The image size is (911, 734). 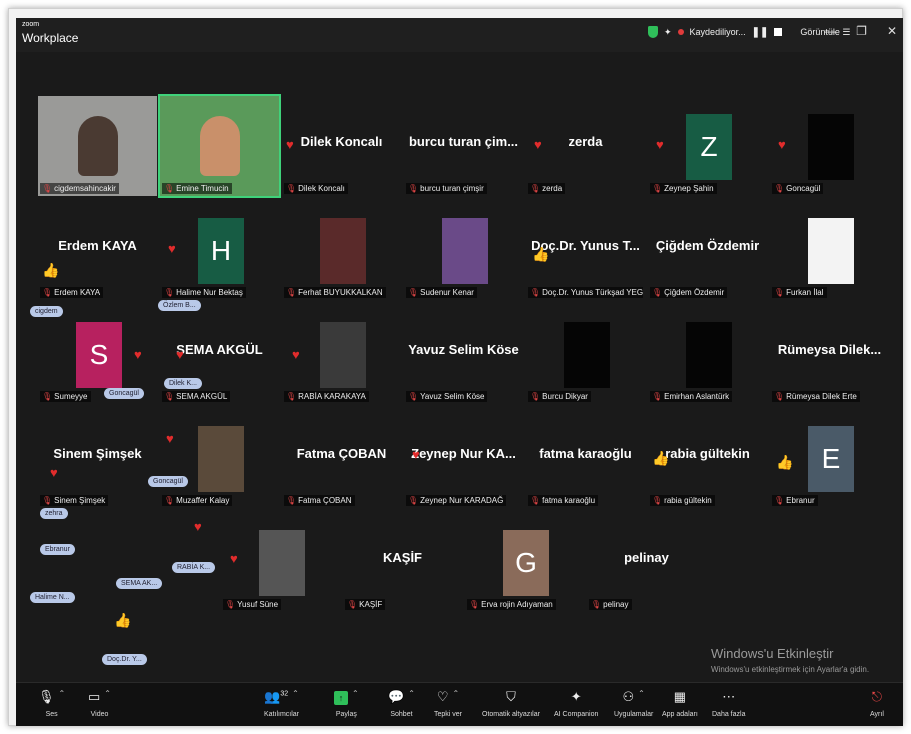 I want to click on participant-tile: Yavuz Selim Köse 🎙 Yavuz Selim Köse, so click(x=463, y=354).